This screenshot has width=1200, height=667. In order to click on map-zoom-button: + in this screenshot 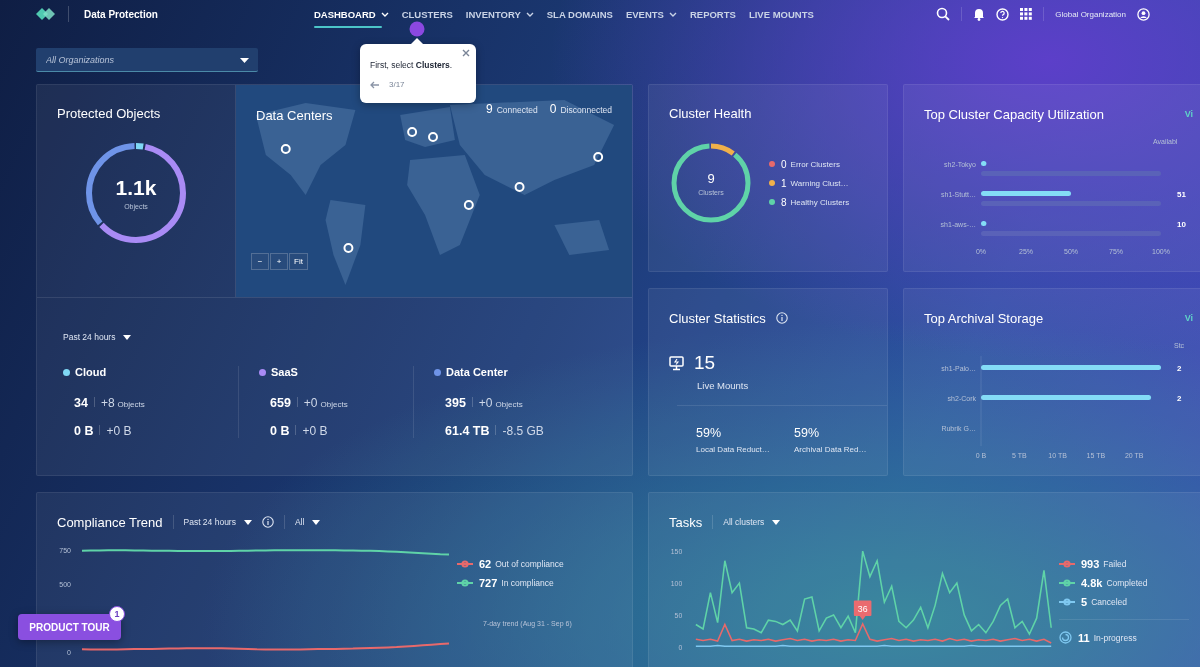, I will do `click(279, 261)`.